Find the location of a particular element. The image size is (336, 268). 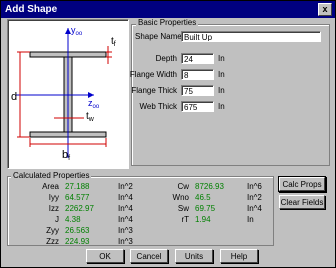

zyy-unit: In^3 is located at coordinates (125, 230).